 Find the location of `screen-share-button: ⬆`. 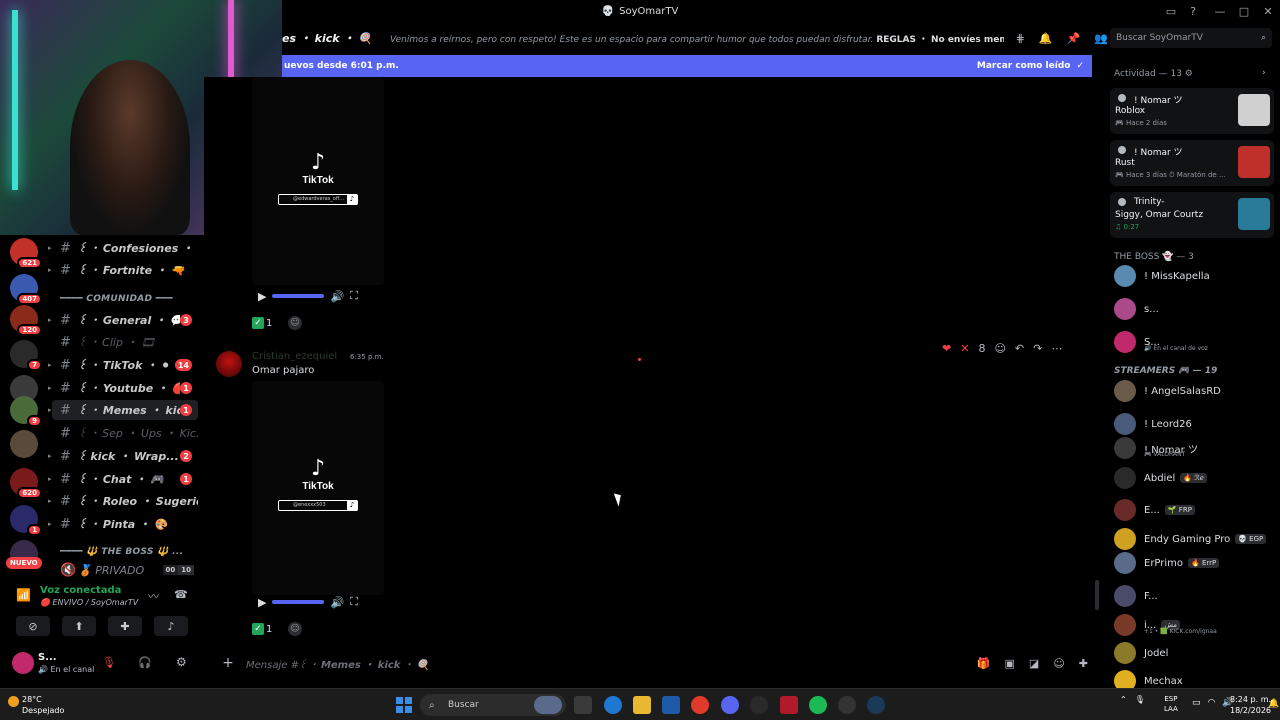

screen-share-button: ⬆ is located at coordinates (79, 626).